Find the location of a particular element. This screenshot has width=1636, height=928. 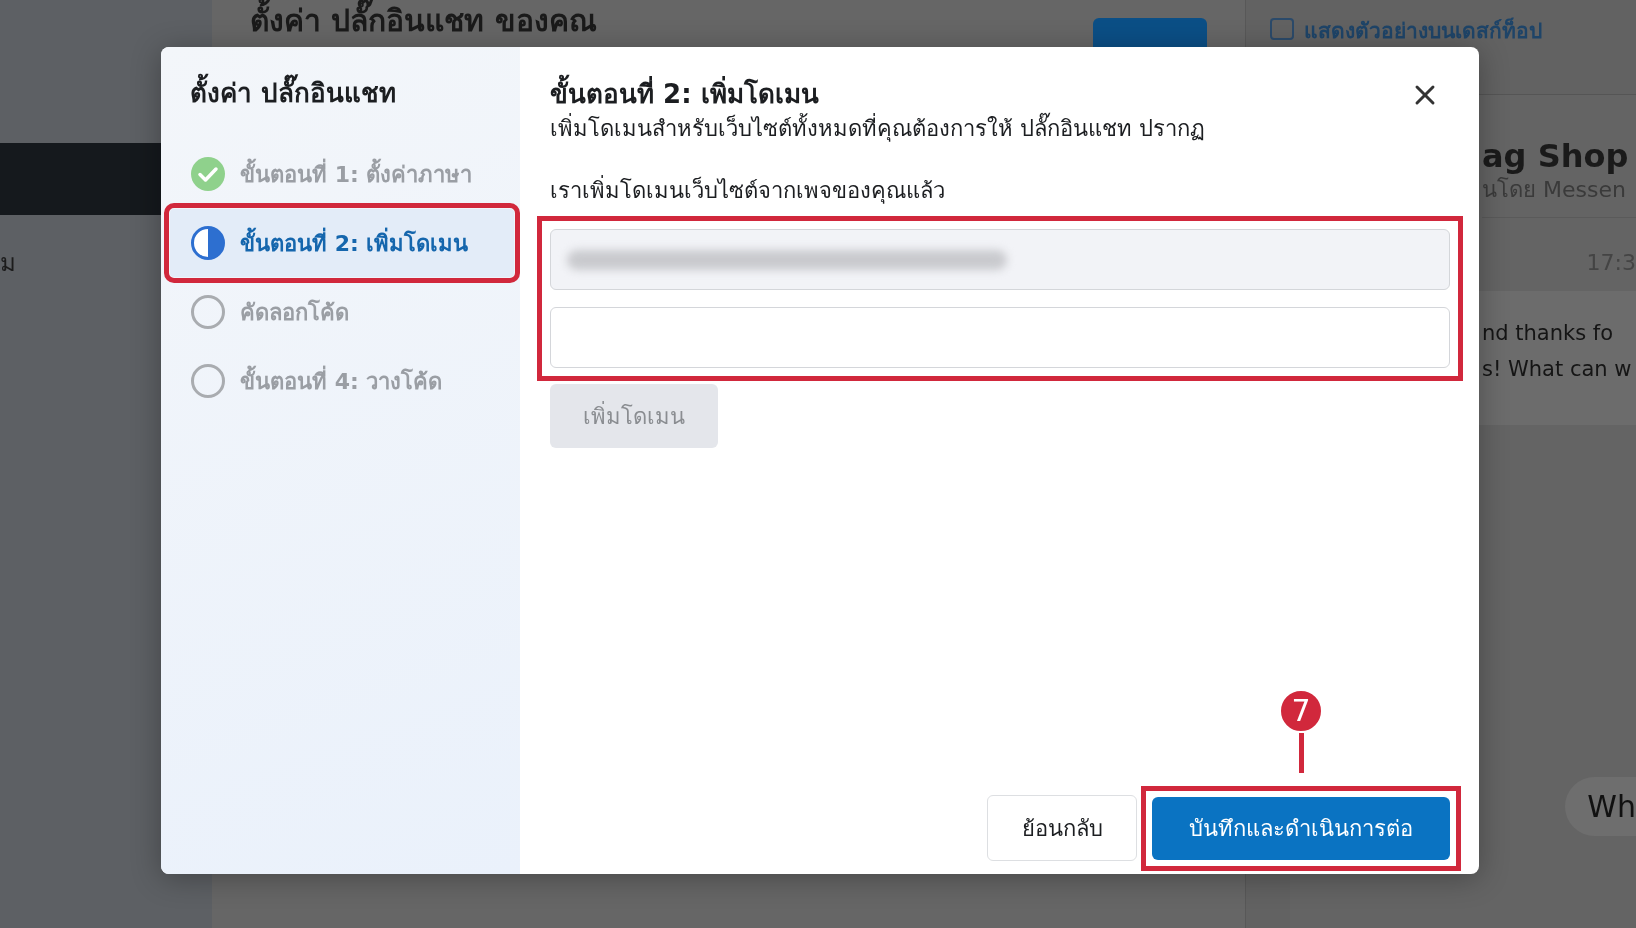

message-text: nd thanks fo is located at coordinates (1548, 333).